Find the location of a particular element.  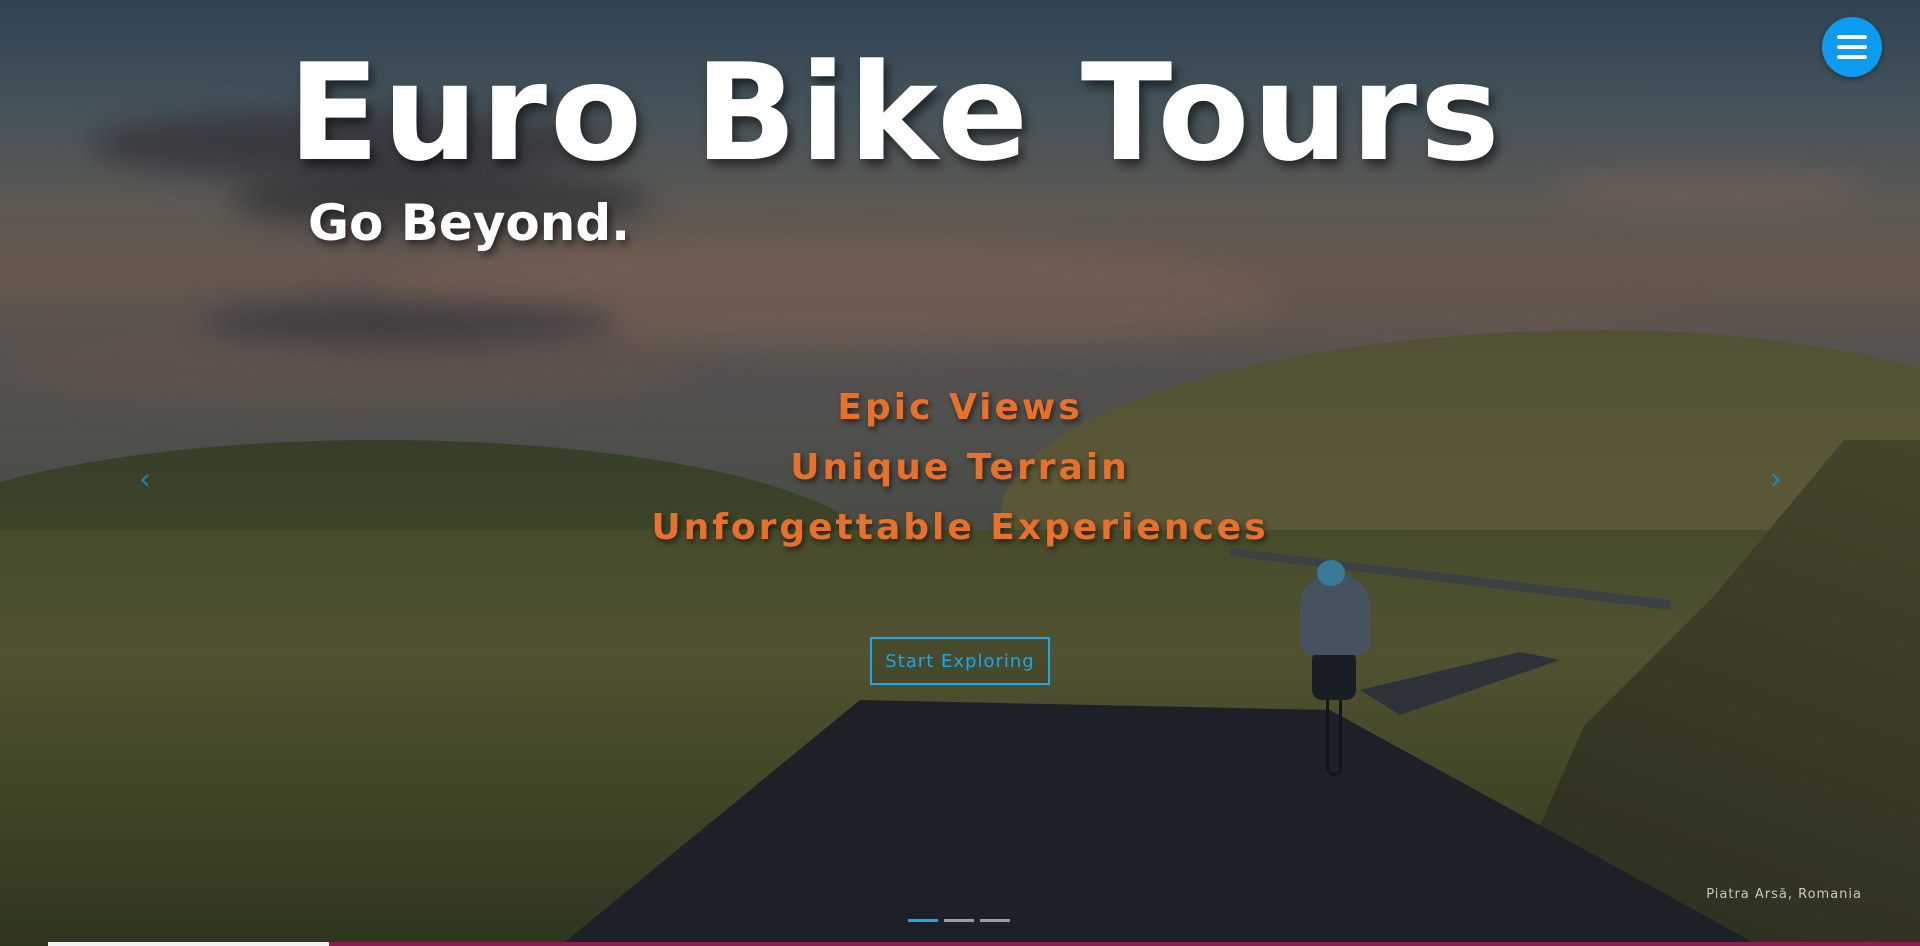

slide-progress-bar is located at coordinates (984, 944).